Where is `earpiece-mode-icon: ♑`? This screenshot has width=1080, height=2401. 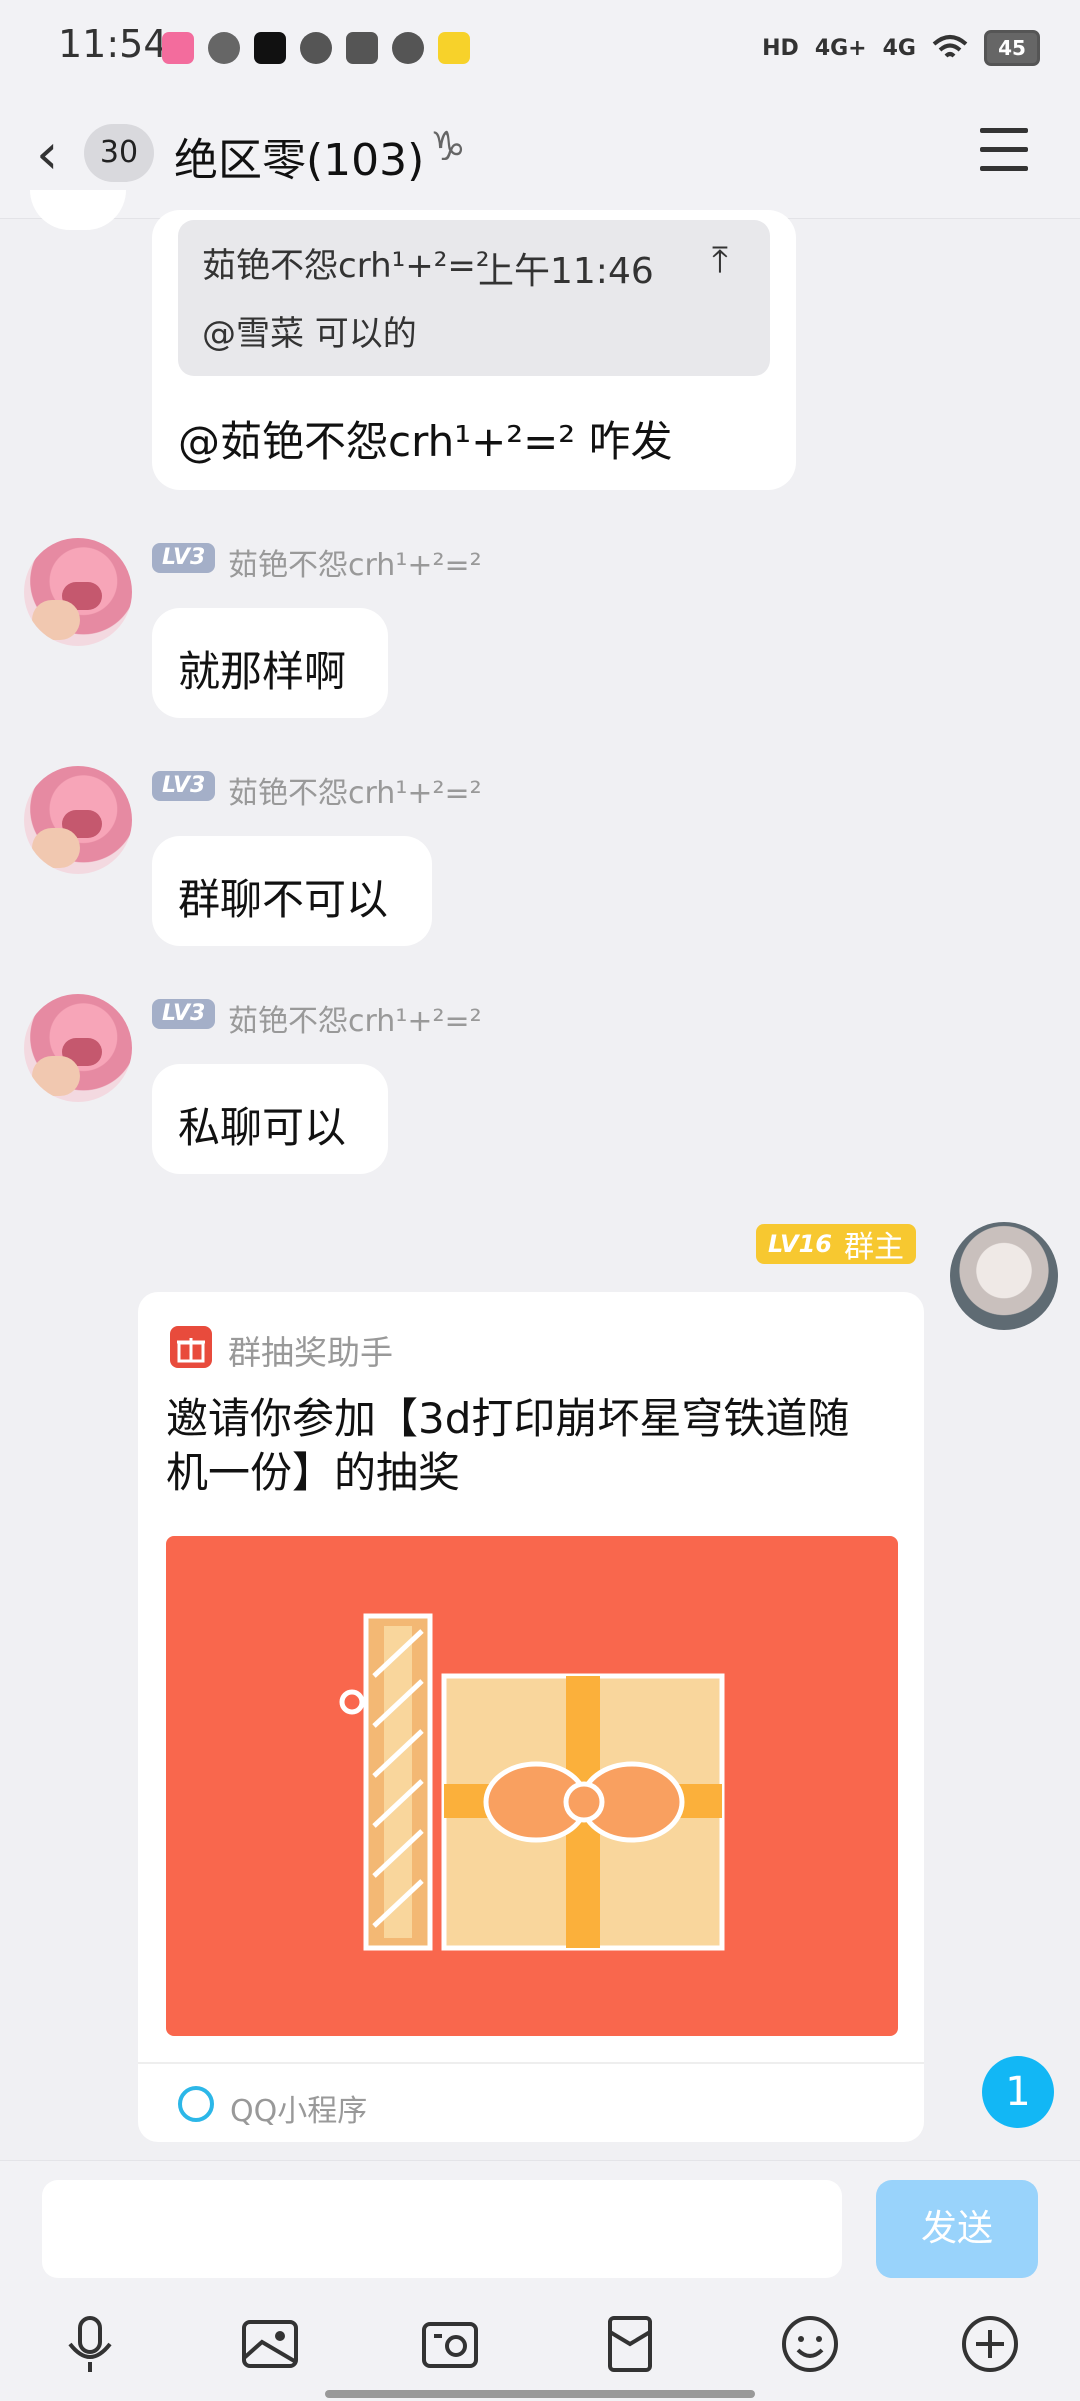 earpiece-mode-icon: ♑ is located at coordinates (448, 147).